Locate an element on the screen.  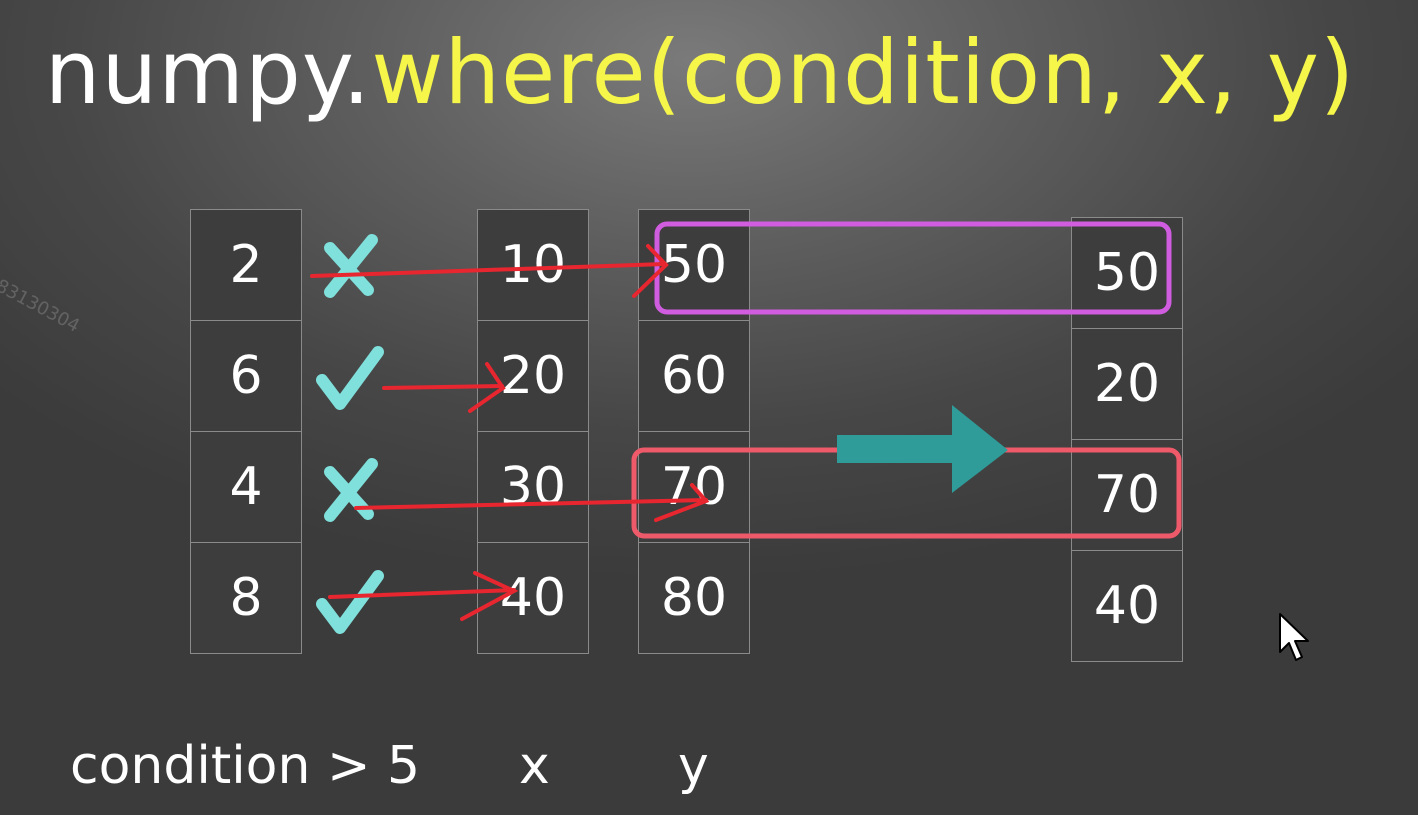
title-lib: numpy. is located at coordinates (208, 72).